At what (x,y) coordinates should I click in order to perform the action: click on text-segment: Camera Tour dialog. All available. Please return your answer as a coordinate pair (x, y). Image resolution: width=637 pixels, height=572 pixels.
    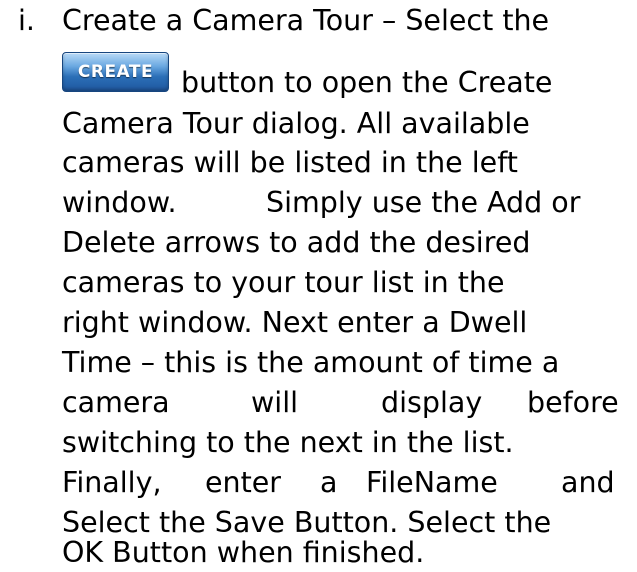
    Looking at the image, I should click on (296, 123).